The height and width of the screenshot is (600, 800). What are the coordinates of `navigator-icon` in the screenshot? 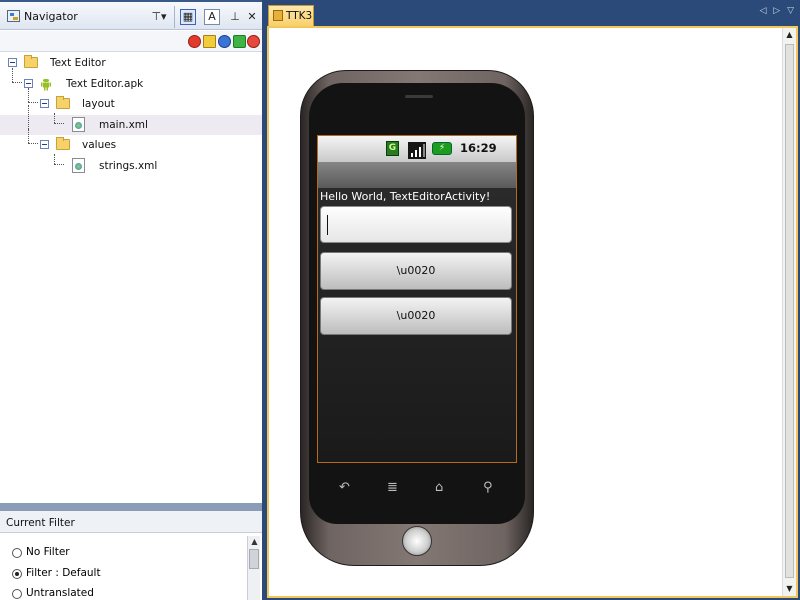 It's located at (13, 16).